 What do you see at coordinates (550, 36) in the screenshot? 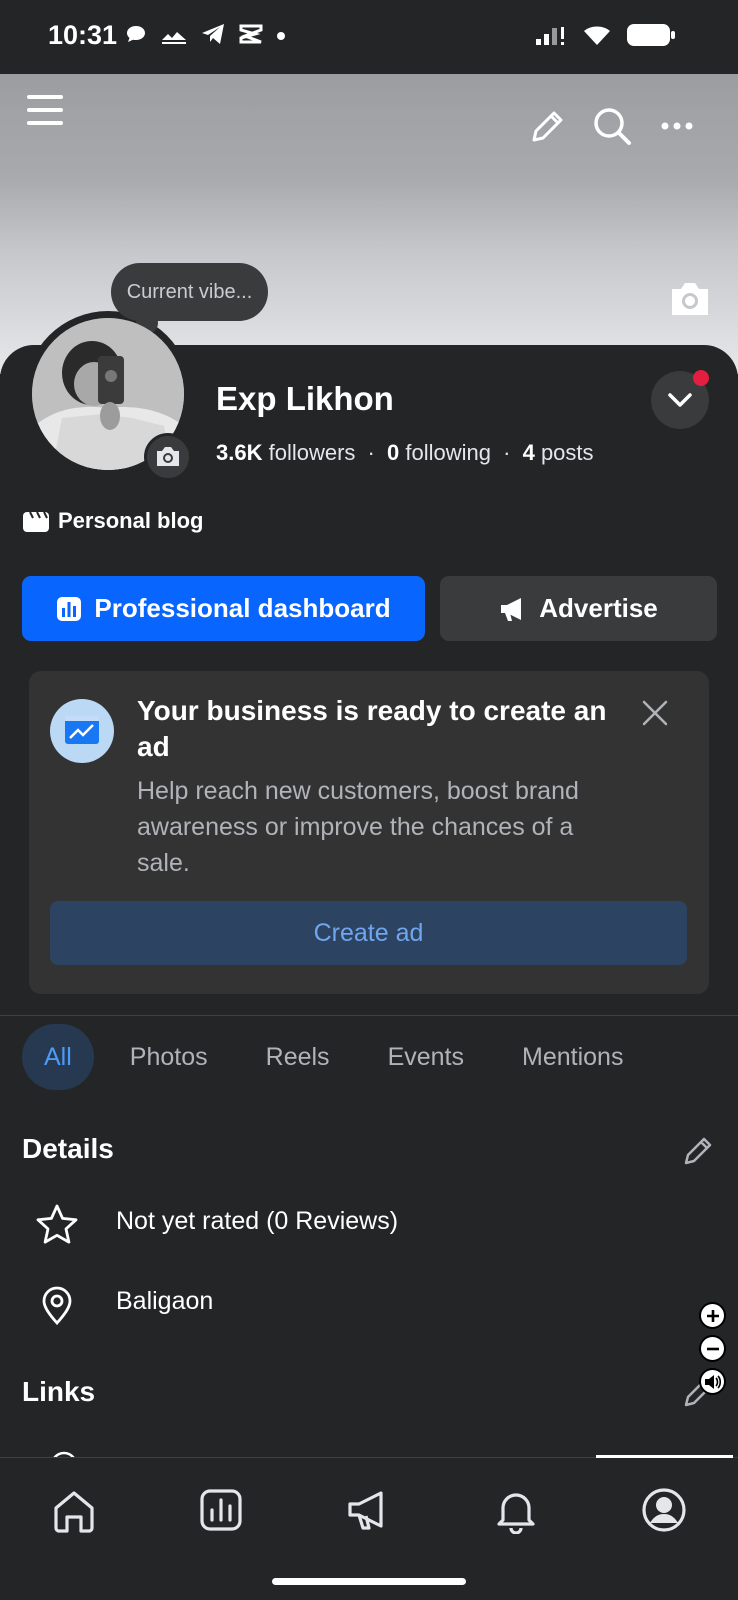
I see `signal-icon` at bounding box center [550, 36].